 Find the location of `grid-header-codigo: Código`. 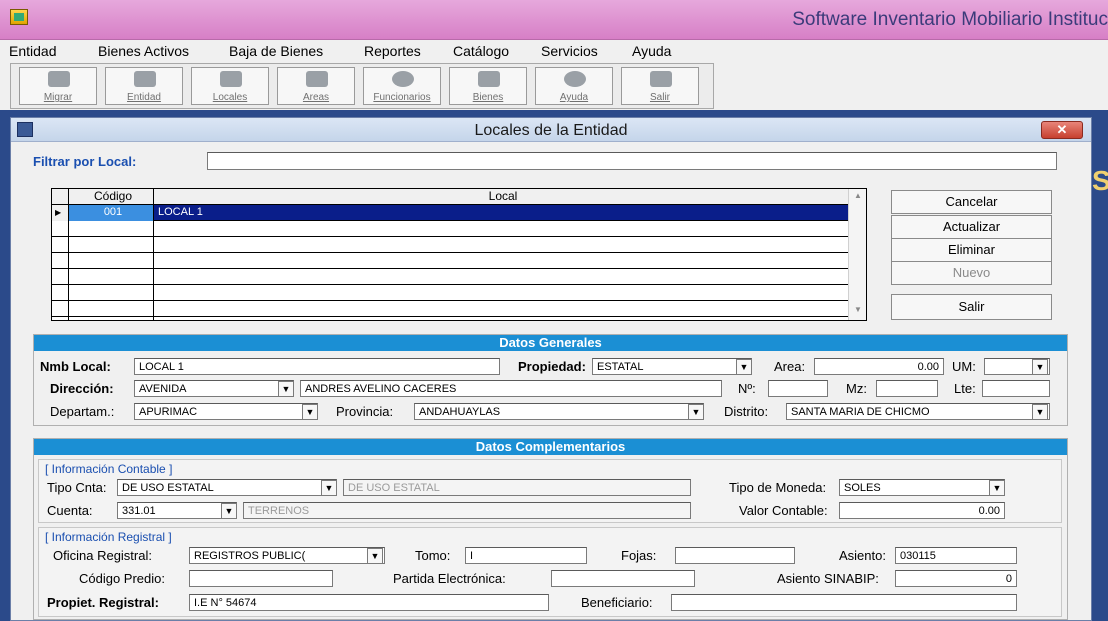

grid-header-codigo: Código is located at coordinates (111, 197).